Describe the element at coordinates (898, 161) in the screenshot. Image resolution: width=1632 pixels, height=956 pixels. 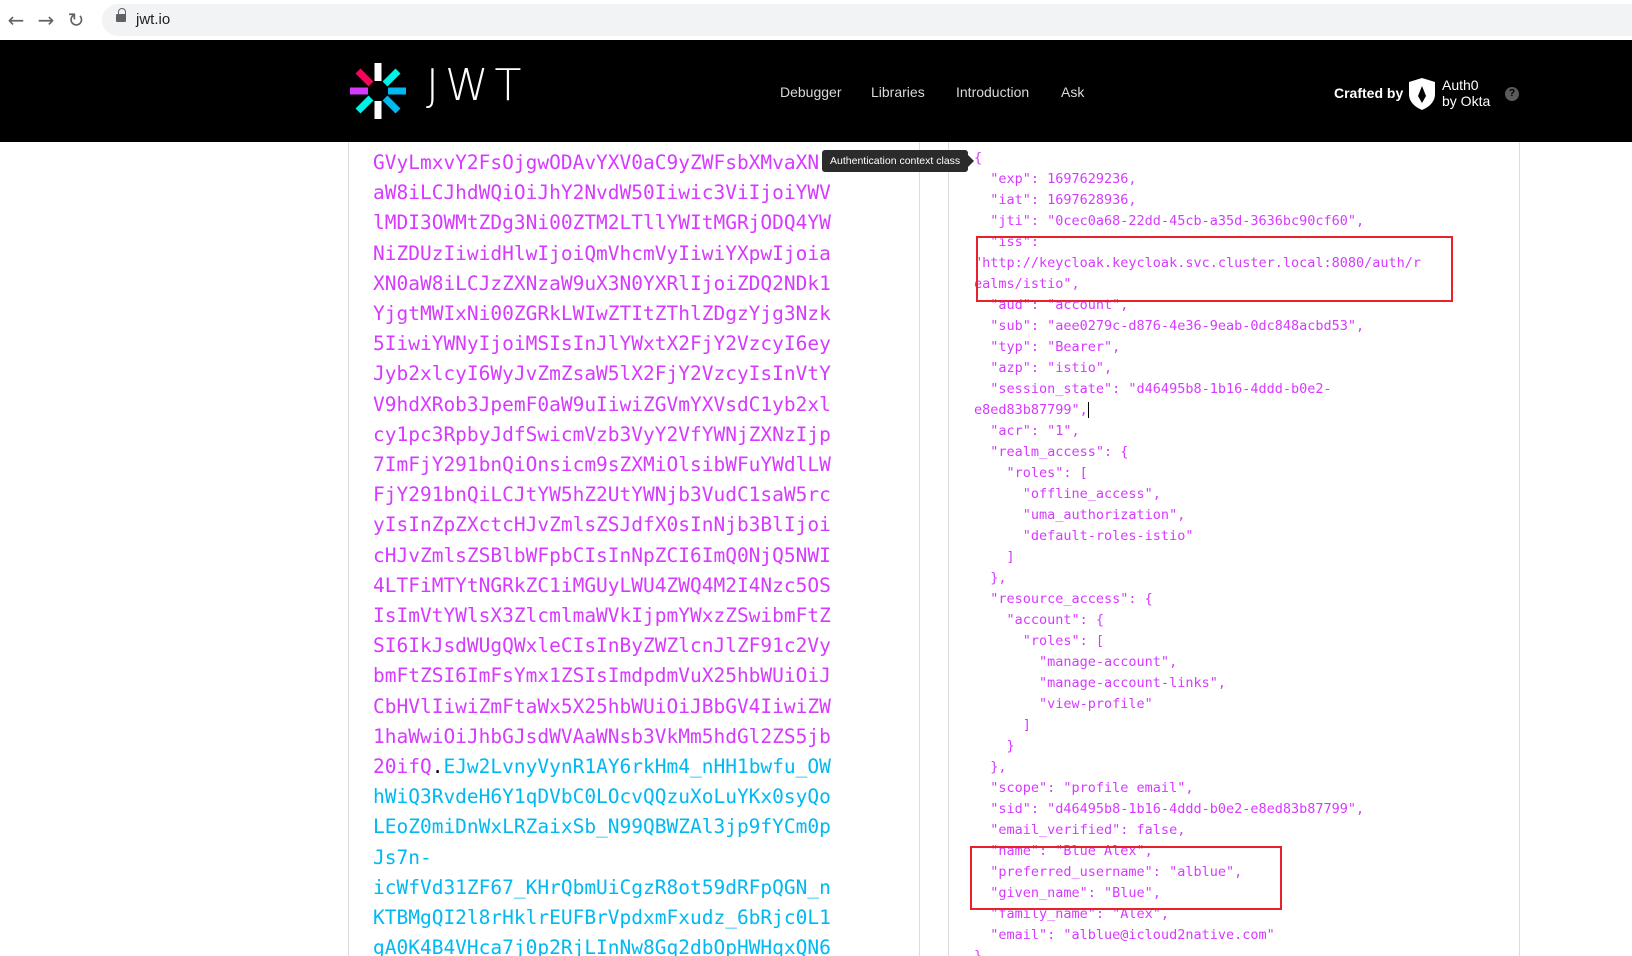
I see `tooltip: Authentication context class` at that location.